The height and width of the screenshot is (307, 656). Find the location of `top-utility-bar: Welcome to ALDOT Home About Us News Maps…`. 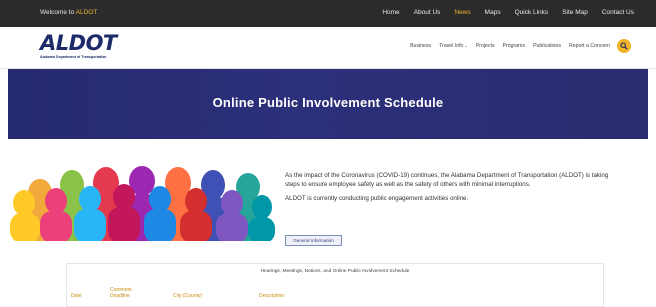

top-utility-bar: Welcome to ALDOT Home About Us News Maps… is located at coordinates (328, 13).